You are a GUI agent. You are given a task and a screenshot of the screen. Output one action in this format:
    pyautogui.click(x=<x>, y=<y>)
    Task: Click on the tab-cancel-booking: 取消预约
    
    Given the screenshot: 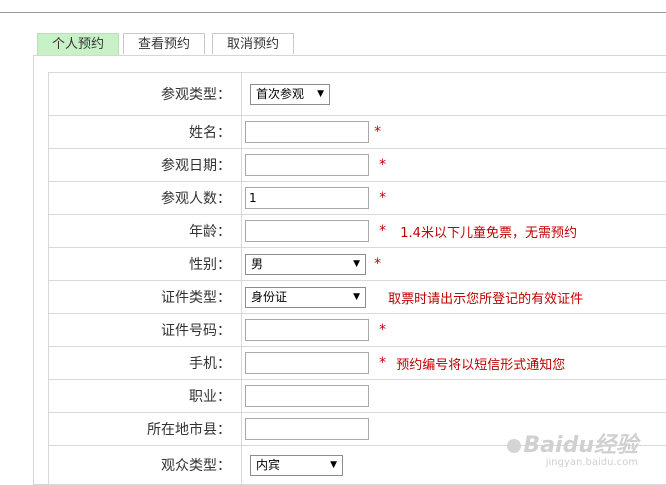 What is the action you would take?
    pyautogui.click(x=253, y=43)
    